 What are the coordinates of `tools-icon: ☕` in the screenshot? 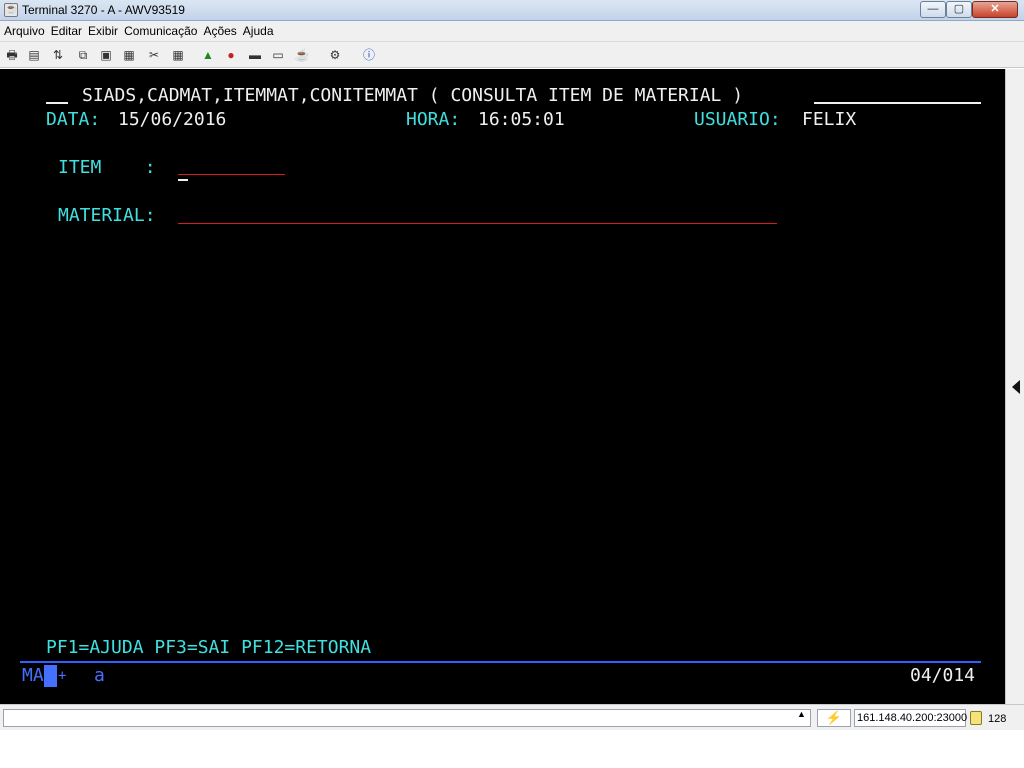 It's located at (302, 55).